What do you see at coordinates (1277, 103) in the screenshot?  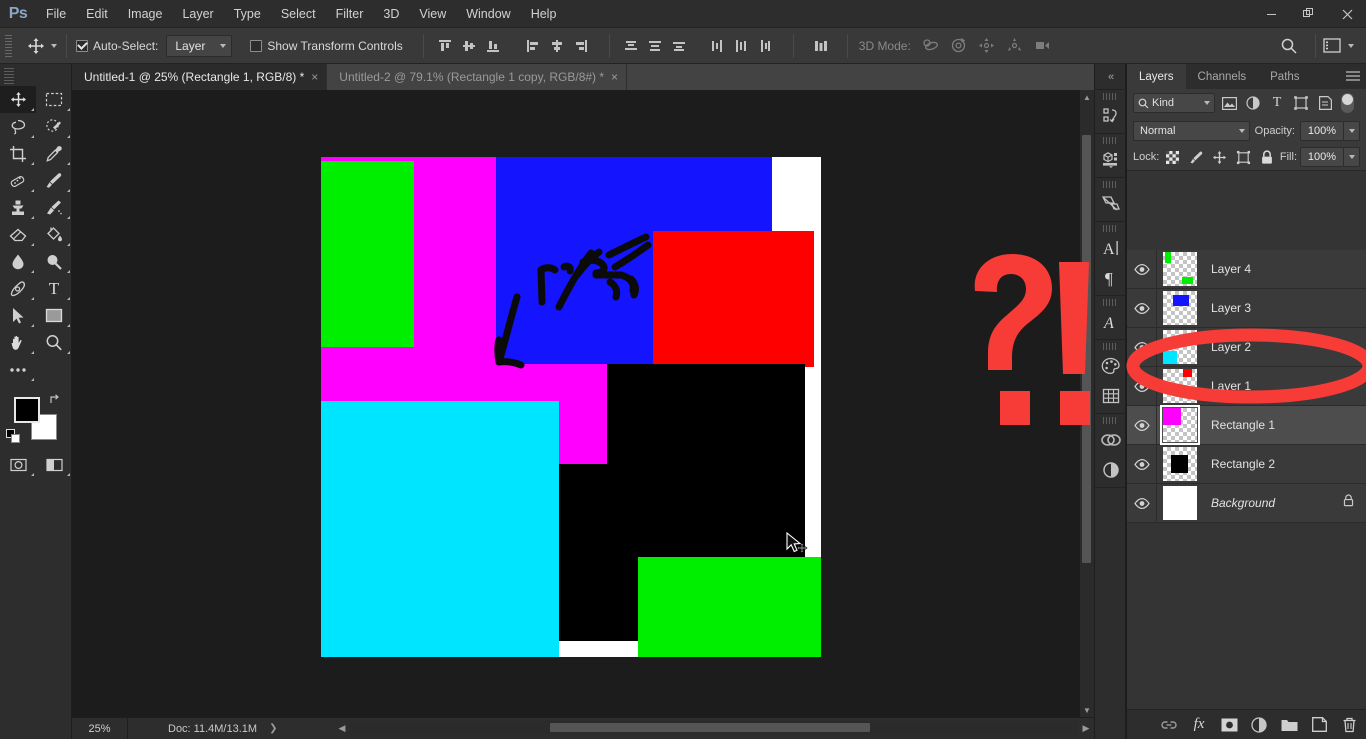 I see `filter-type-icon: T` at bounding box center [1277, 103].